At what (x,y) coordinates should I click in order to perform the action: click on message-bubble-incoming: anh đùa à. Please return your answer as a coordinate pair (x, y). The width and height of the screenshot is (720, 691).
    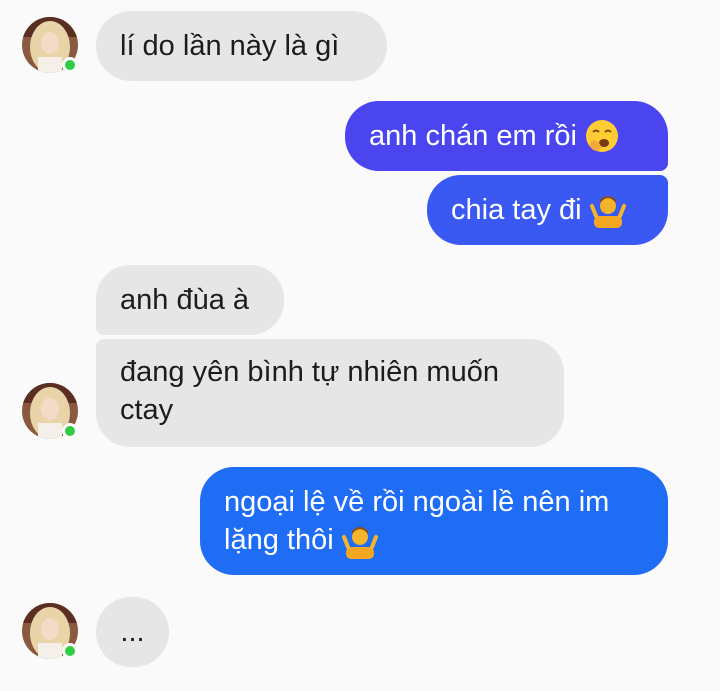
    Looking at the image, I should click on (190, 300).